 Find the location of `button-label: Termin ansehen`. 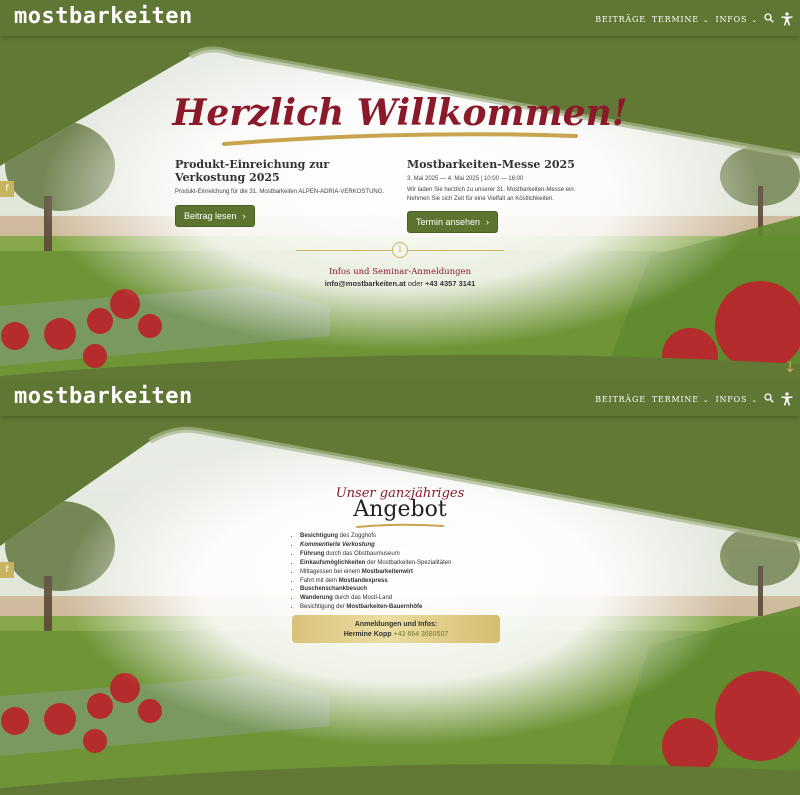

button-label: Termin ansehen is located at coordinates (448, 222).